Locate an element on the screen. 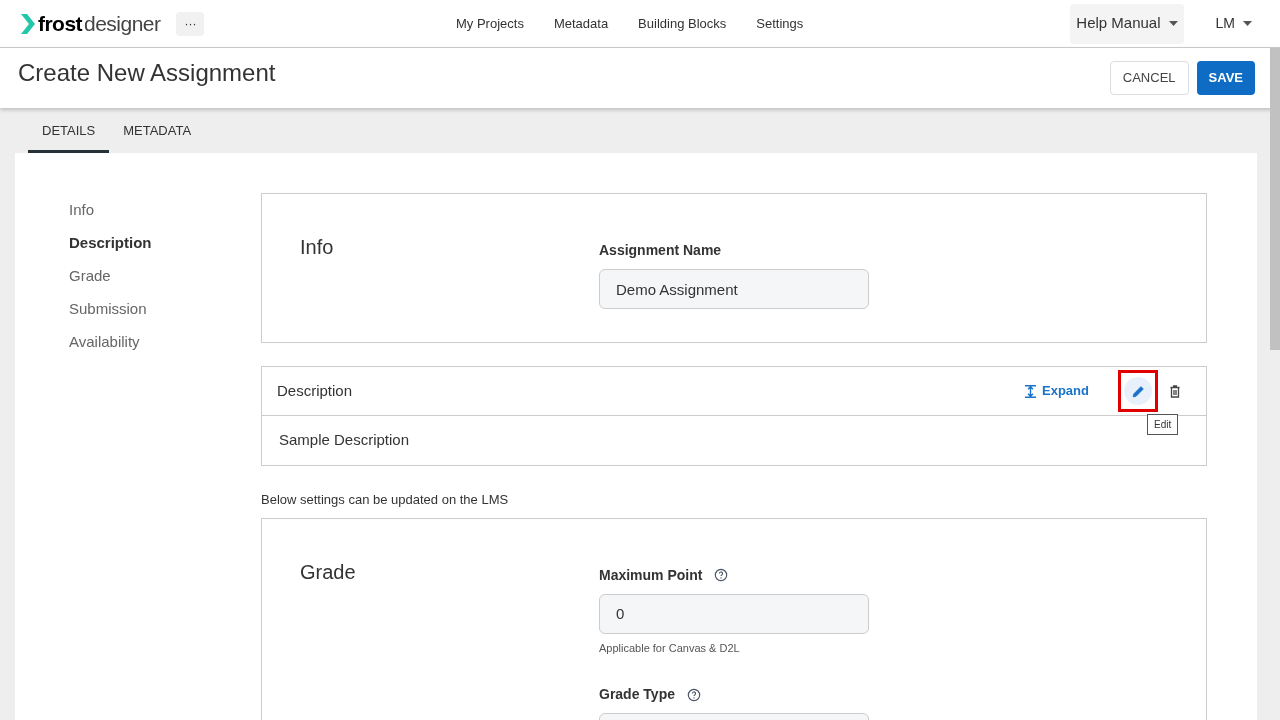 Image resolution: width=1280 pixels, height=720 pixels. expand-button: Expand is located at coordinates (1057, 391).